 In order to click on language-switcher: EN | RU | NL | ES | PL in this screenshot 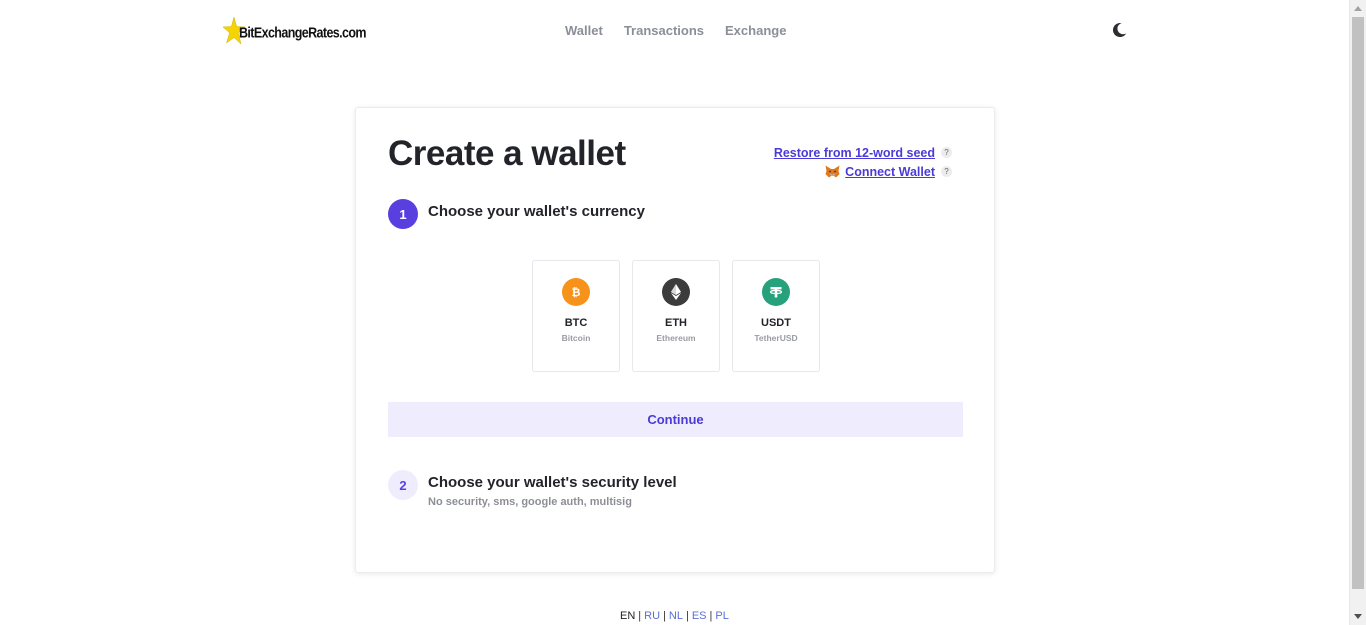, I will do `click(674, 616)`.